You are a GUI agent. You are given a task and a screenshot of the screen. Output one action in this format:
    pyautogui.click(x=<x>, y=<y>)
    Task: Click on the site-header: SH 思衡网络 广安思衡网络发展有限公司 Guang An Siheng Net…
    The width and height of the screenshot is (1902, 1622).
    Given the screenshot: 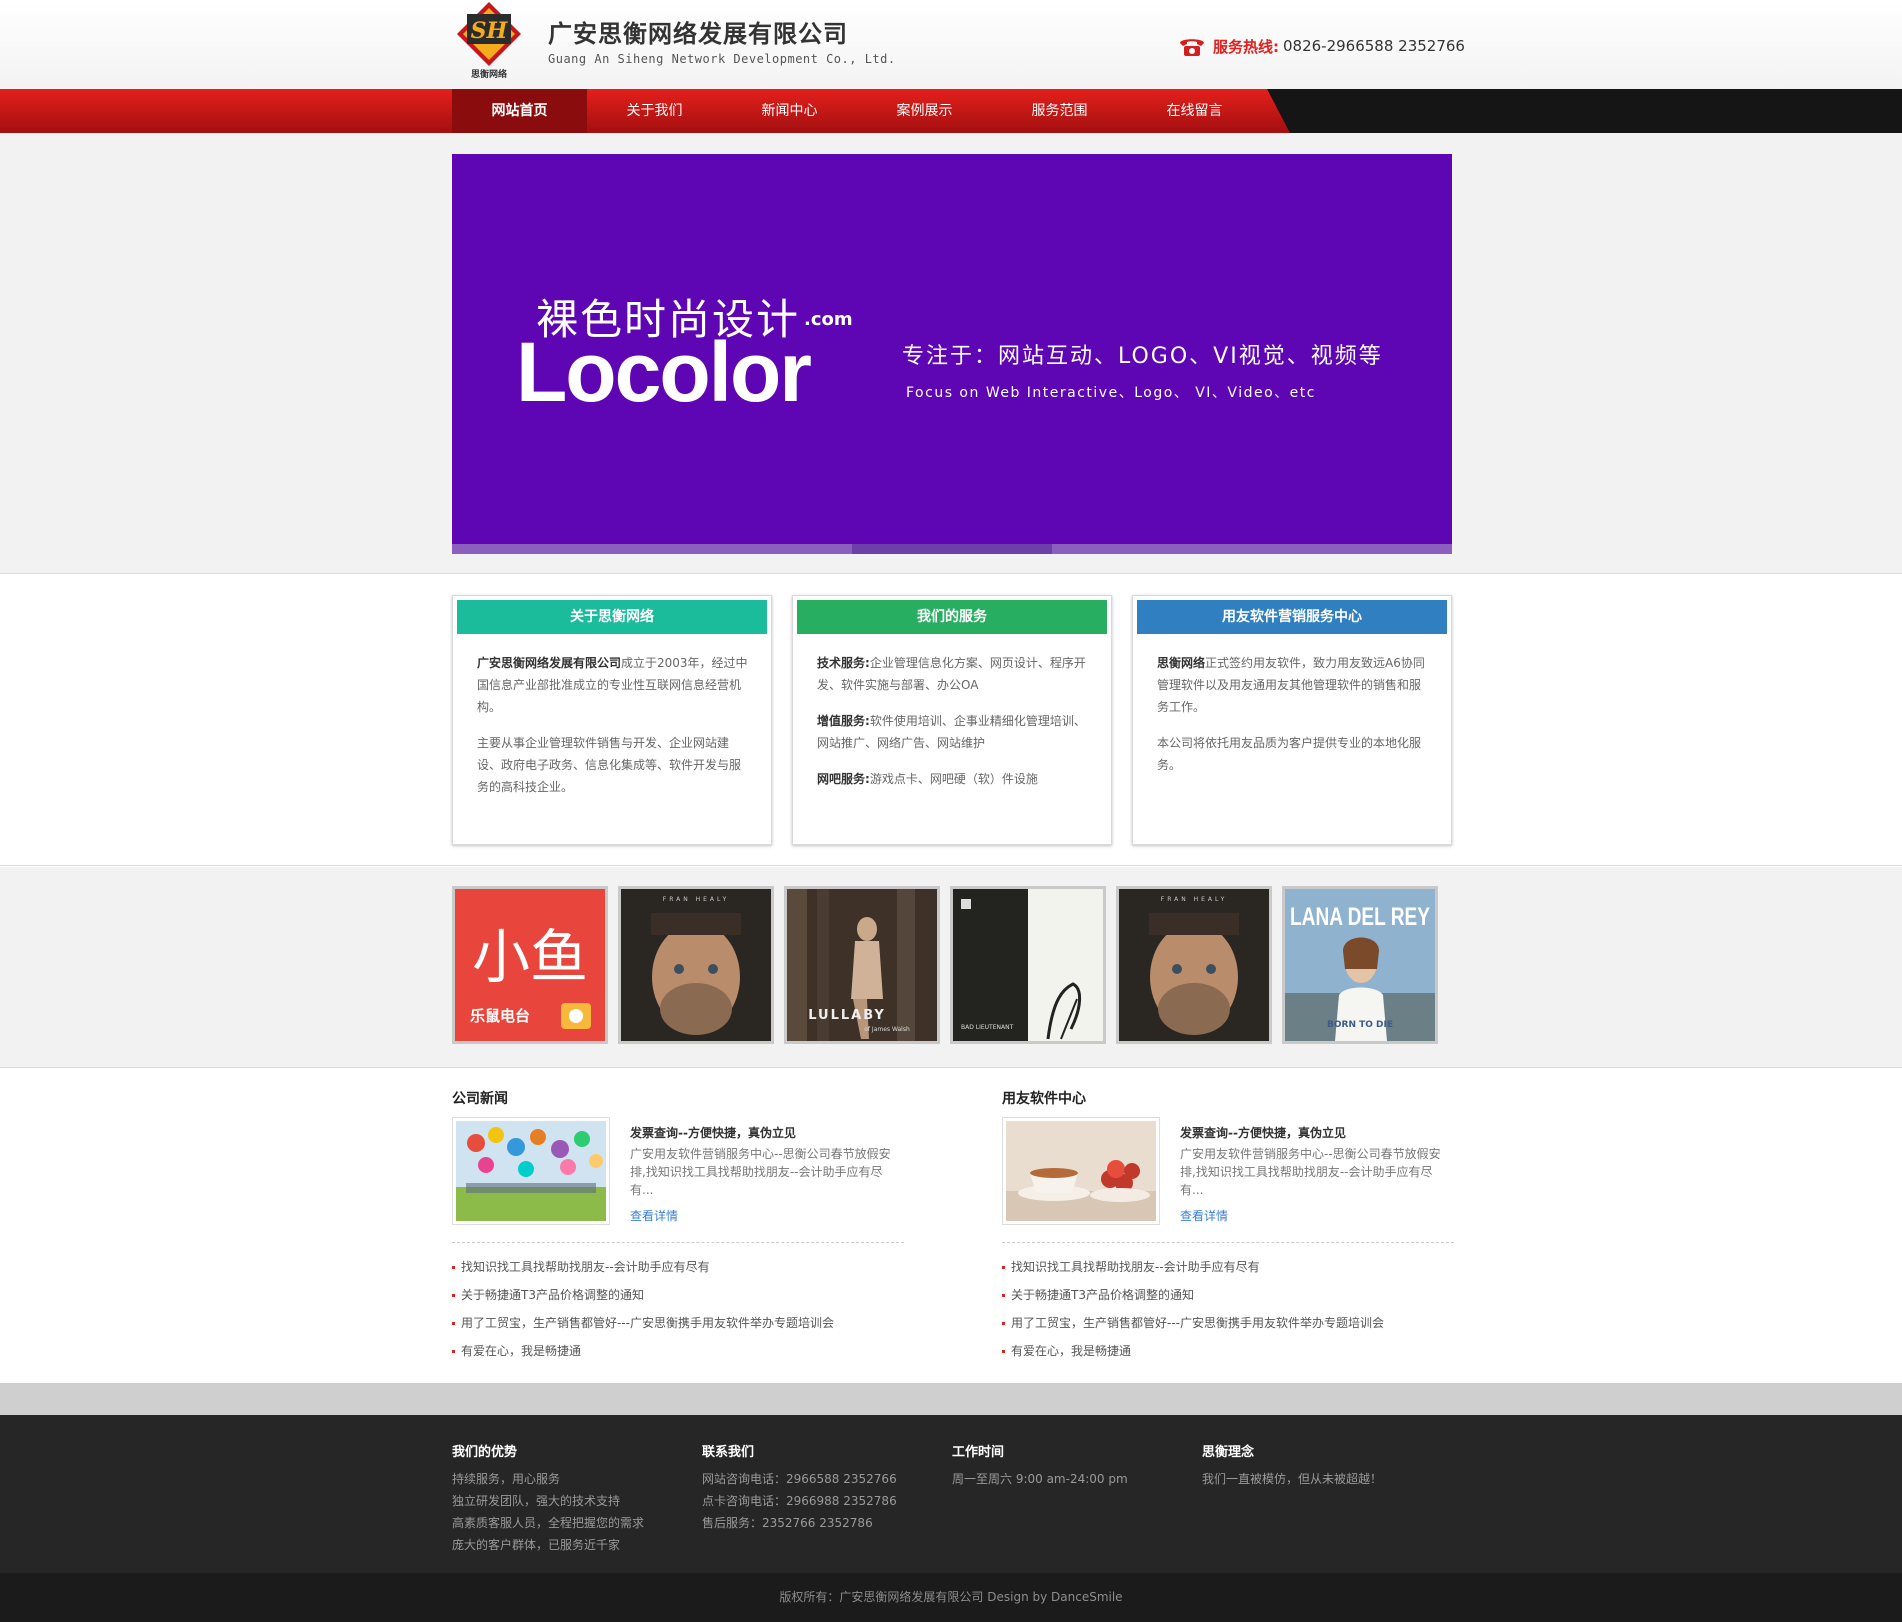 What is the action you would take?
    pyautogui.click(x=951, y=44)
    